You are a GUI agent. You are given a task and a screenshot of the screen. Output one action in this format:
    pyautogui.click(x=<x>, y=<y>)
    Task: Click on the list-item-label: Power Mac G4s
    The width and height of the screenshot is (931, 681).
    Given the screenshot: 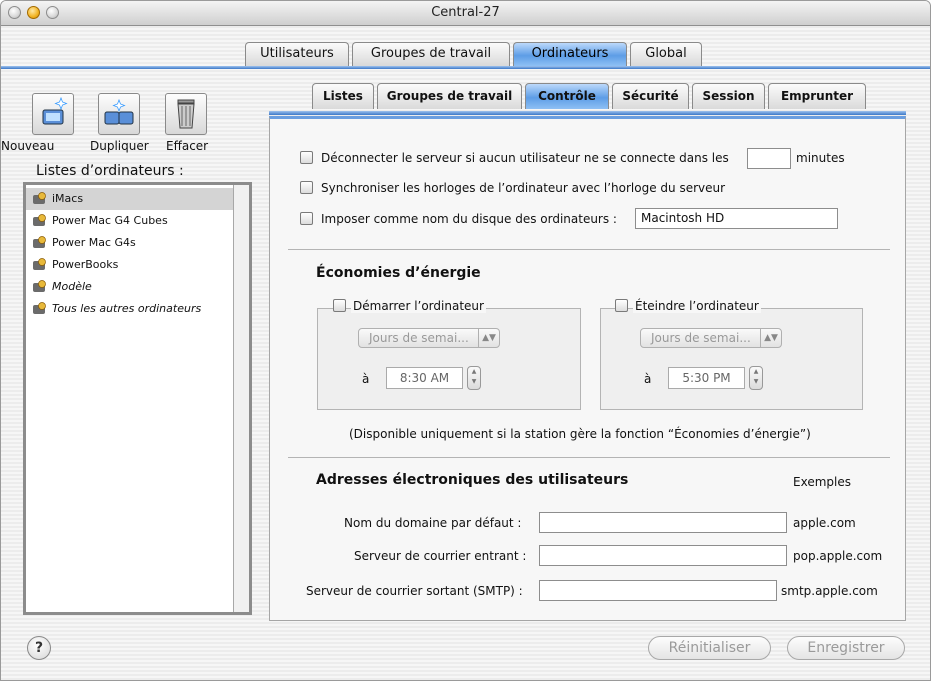 What is the action you would take?
    pyautogui.click(x=94, y=242)
    